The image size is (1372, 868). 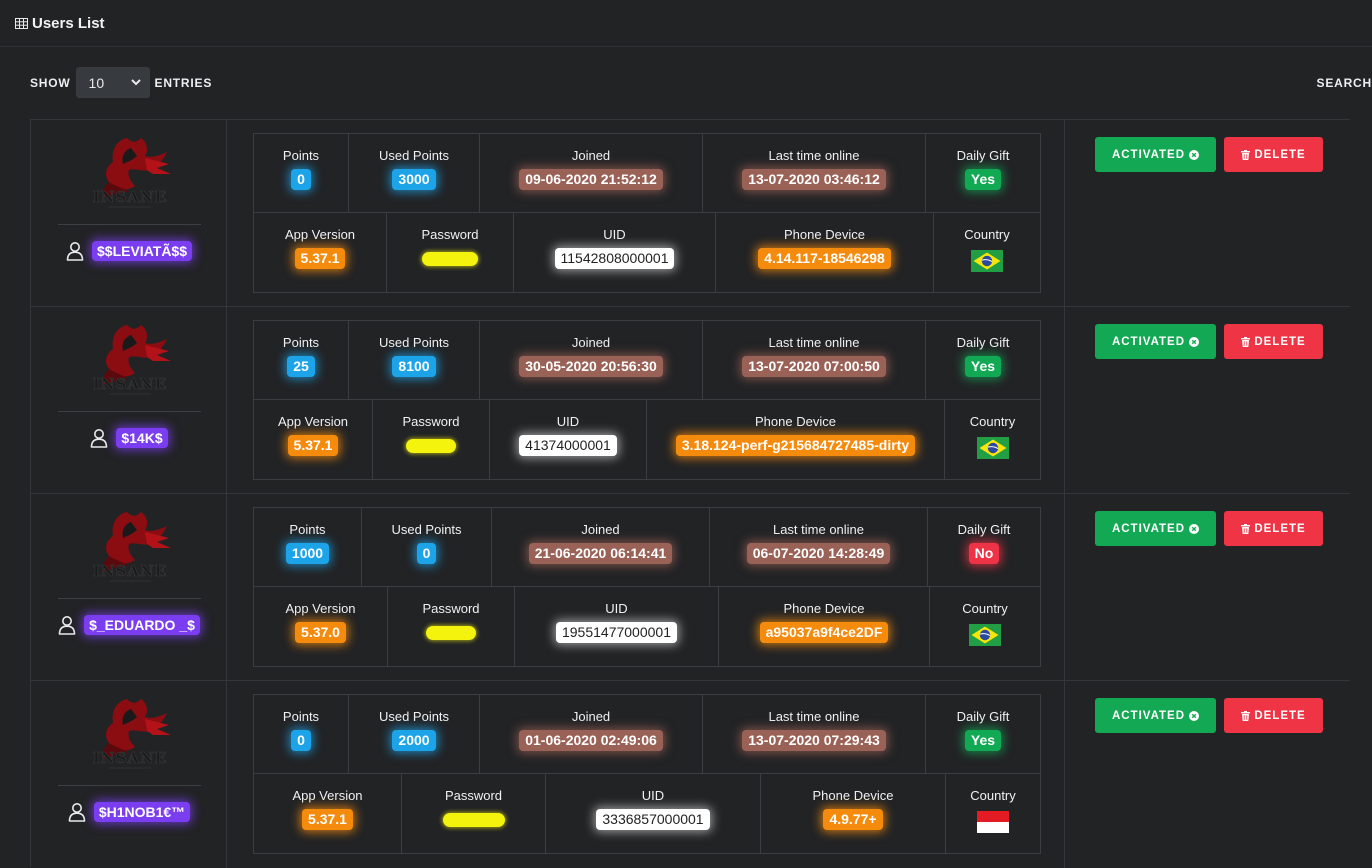 I want to click on joined-cell: Joined 30-05-2020 20:56:30, so click(x=591, y=360).